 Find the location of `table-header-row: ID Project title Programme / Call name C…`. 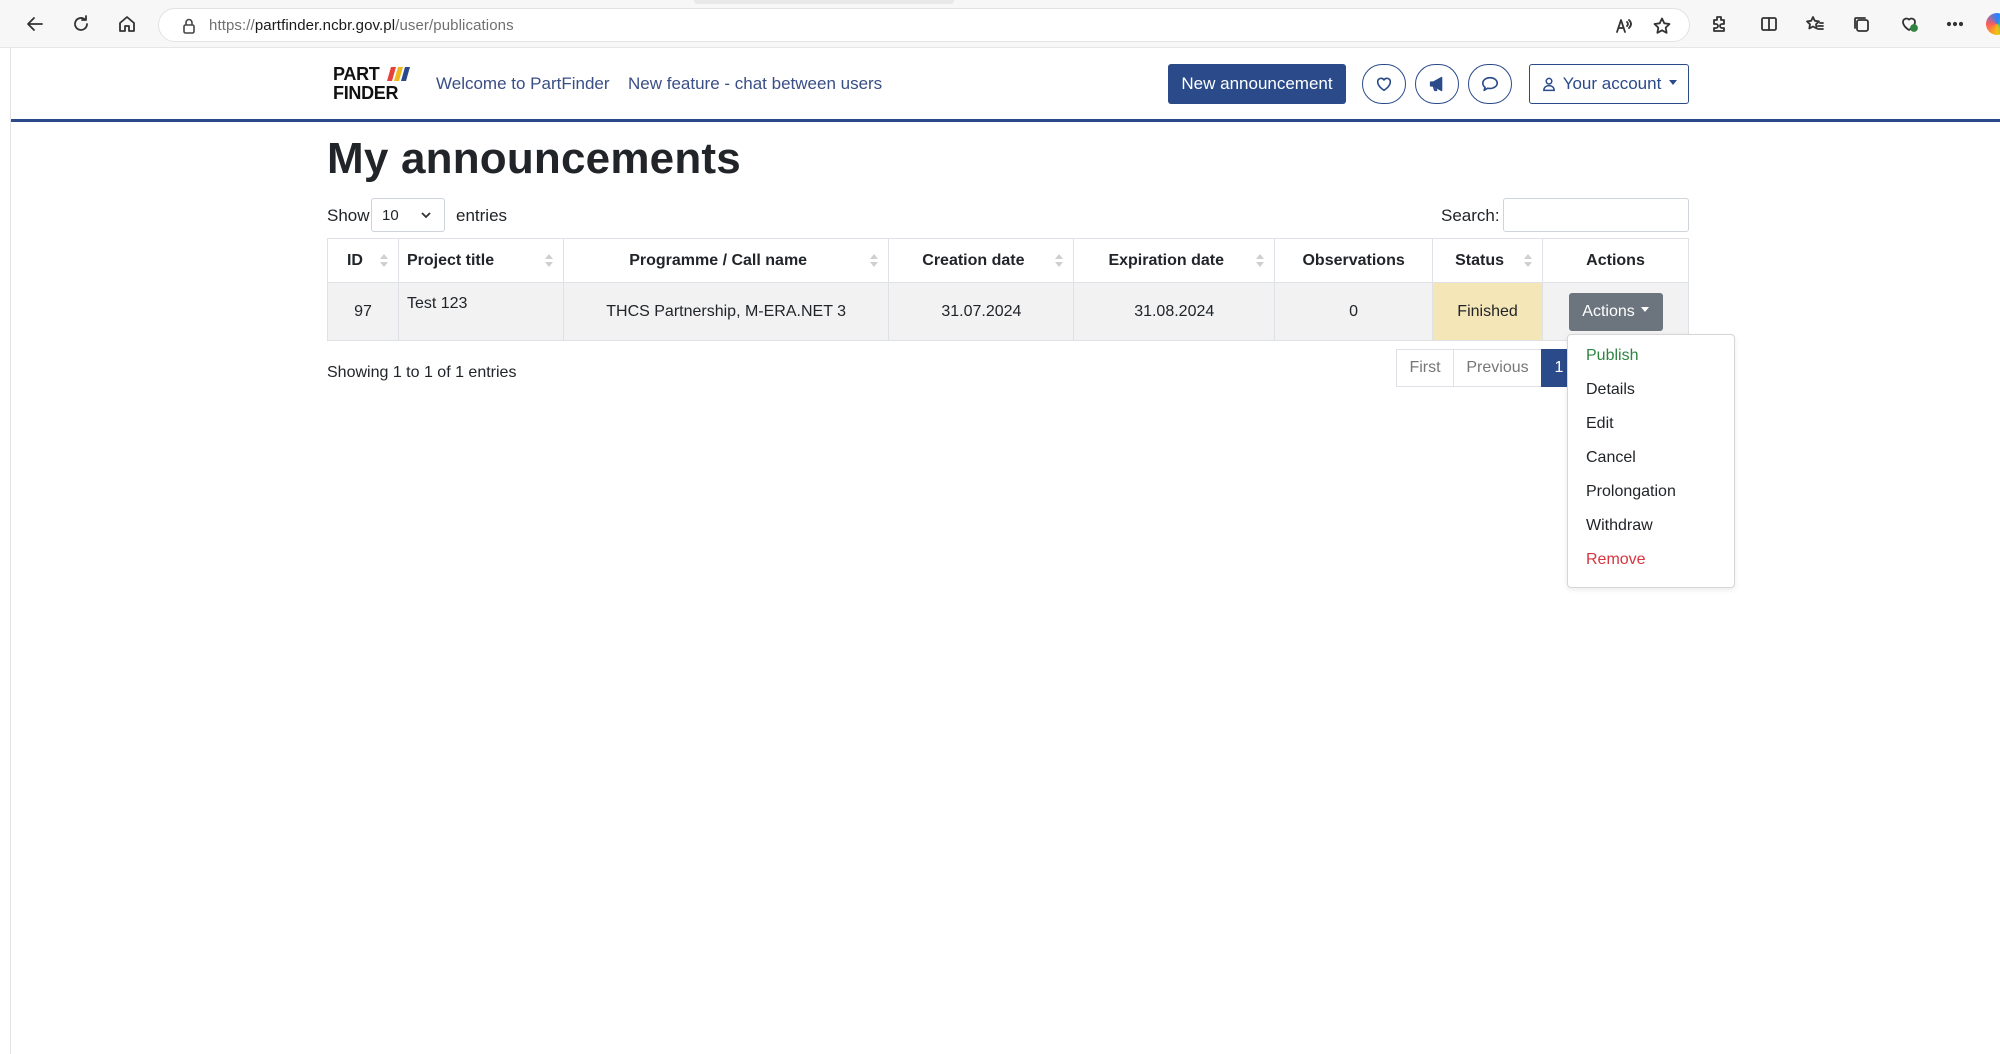

table-header-row: ID Project title Programme / Call name C… is located at coordinates (1008, 260).